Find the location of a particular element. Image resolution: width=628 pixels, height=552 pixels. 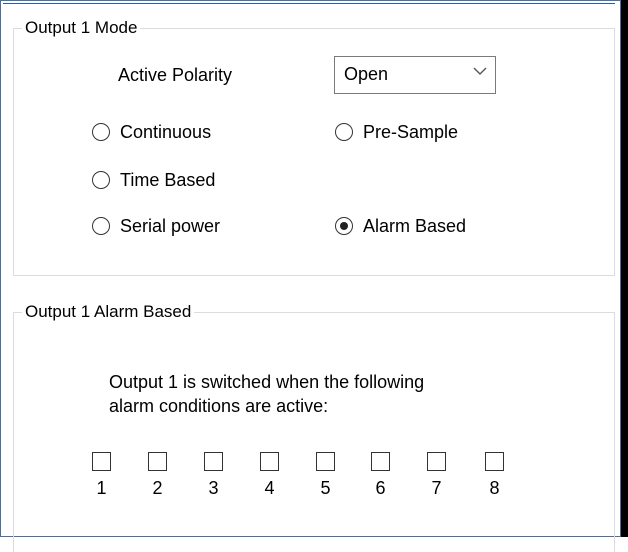

focus-line is located at coordinates (309, 3).